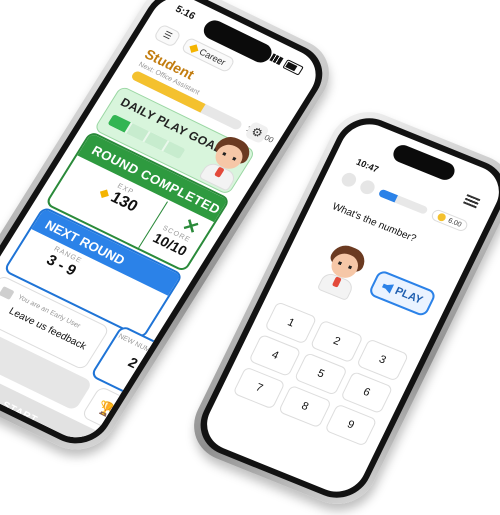 This screenshot has height=515, width=500. I want to click on coin-icon, so click(442, 217).